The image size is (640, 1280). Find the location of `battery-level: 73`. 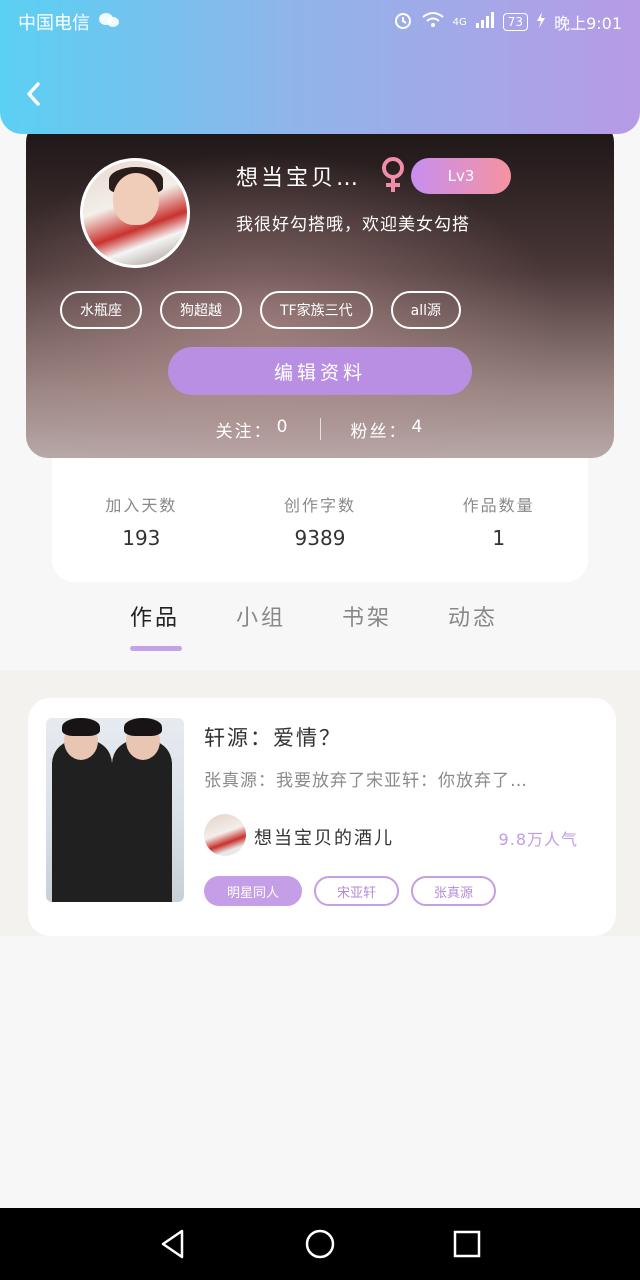

battery-level: 73 is located at coordinates (515, 22).